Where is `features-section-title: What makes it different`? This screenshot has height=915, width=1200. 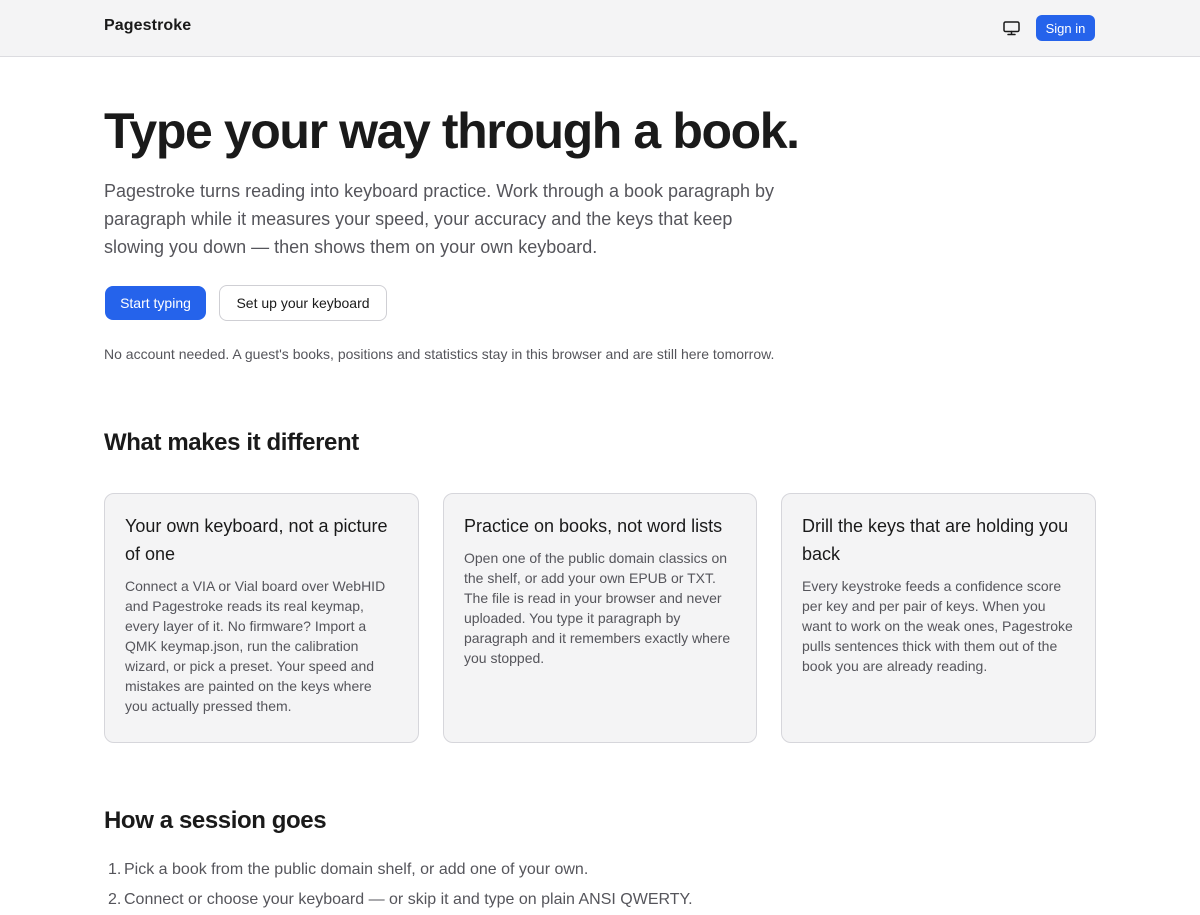 features-section-title: What makes it different is located at coordinates (231, 442).